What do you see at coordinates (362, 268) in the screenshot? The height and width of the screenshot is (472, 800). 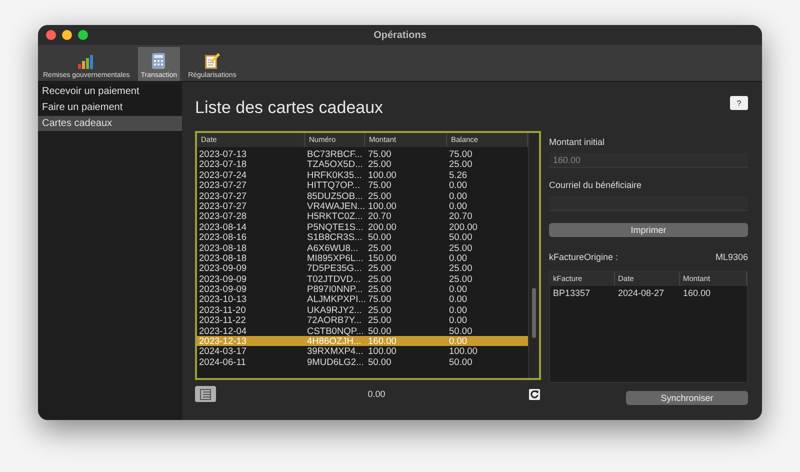 I see `table-row: 2023-09-09 7D5PE35G... 25.00 25.00` at bounding box center [362, 268].